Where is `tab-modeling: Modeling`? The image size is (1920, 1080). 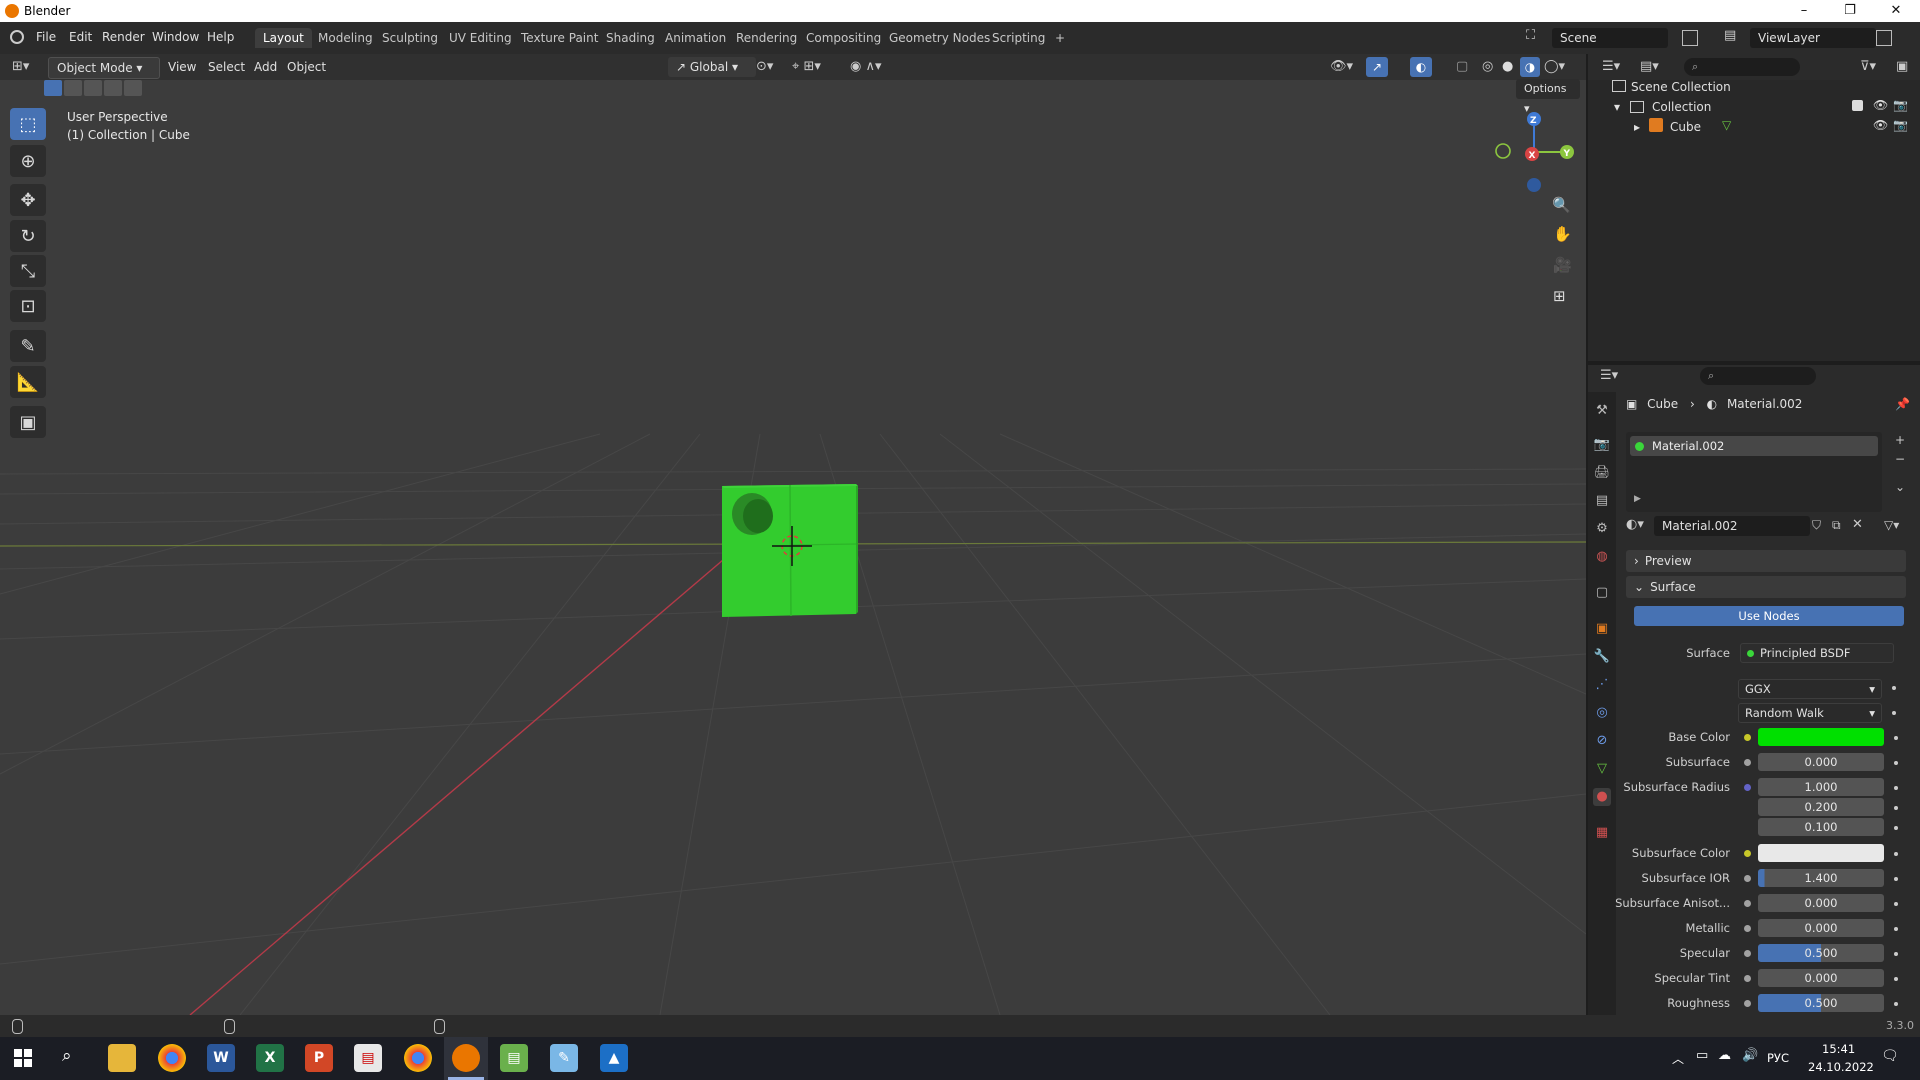
tab-modeling: Modeling is located at coordinates (345, 38).